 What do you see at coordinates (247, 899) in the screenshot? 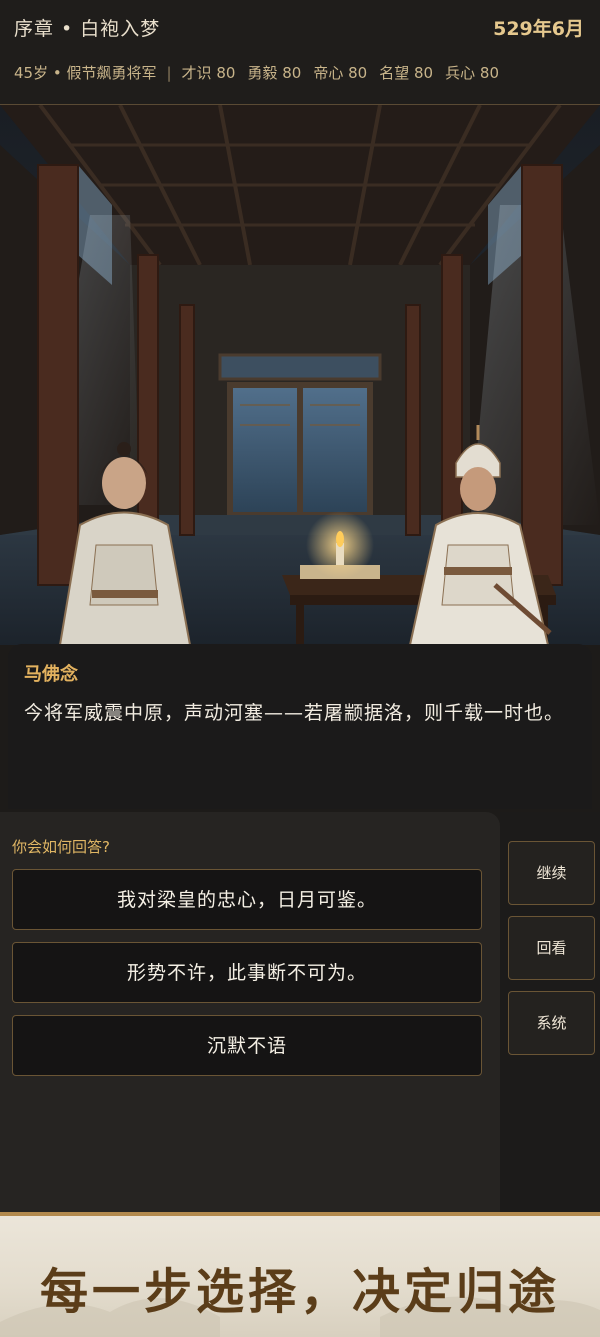
I see `choice-option-loyalty: 我对梁皇的忠心，日月可鉴。` at bounding box center [247, 899].